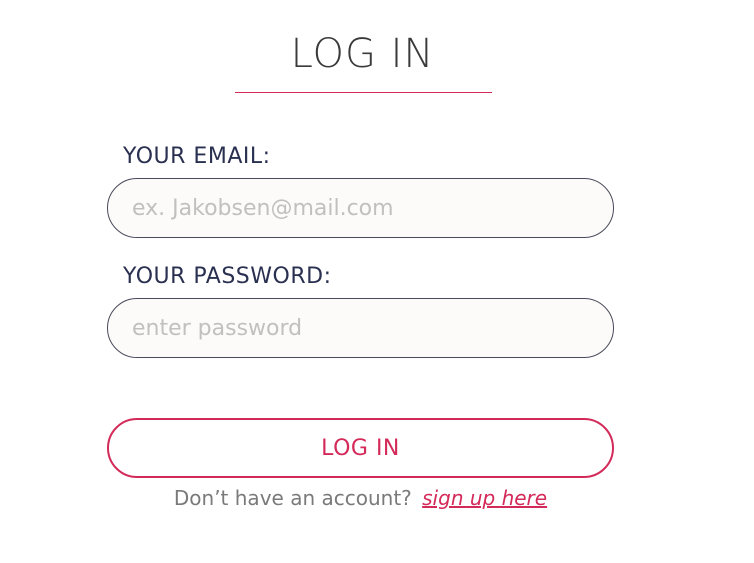  I want to click on signup-prompt-text: Don’t have an account?, so click(292, 498).